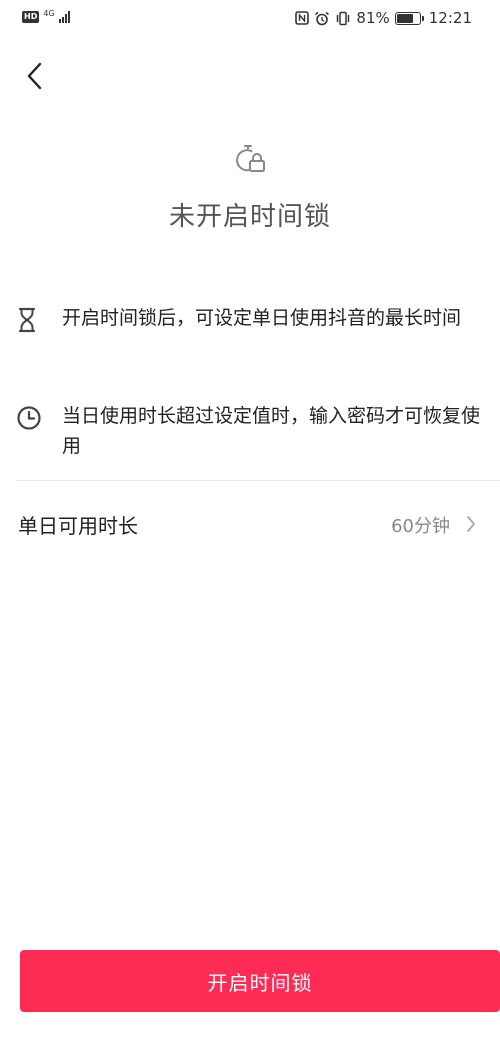 The image size is (500, 1039). I want to click on info-item-clock: 当日使用时长超过设定值时，输入密码才可恢复使用, so click(251, 431).